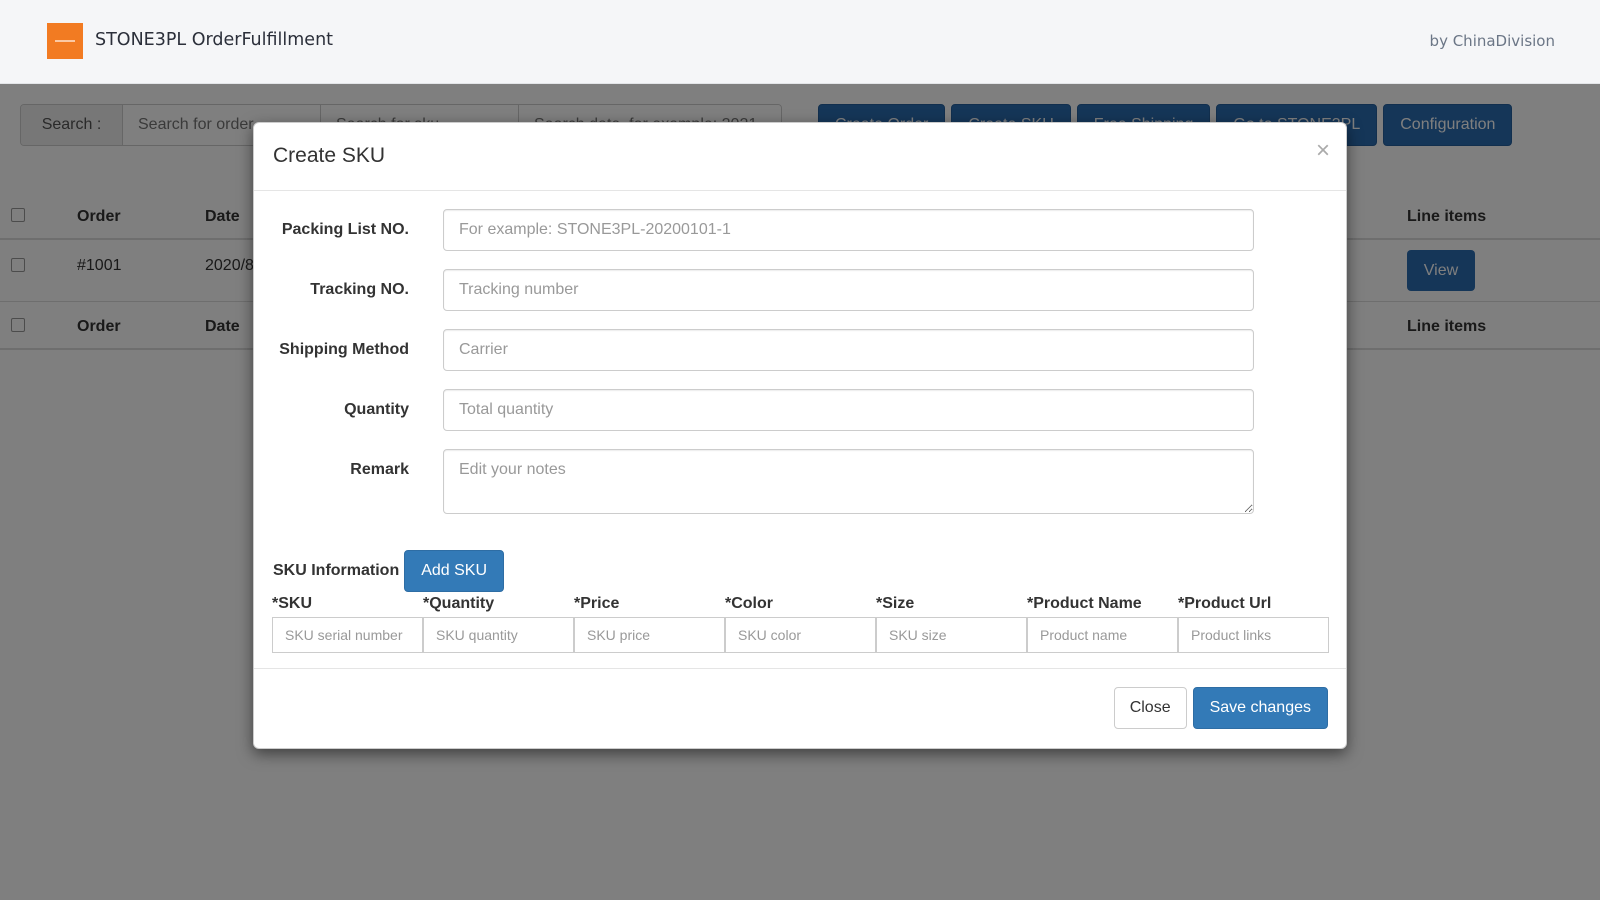 Image resolution: width=1600 pixels, height=900 pixels. Describe the element at coordinates (344, 349) in the screenshot. I see `shipping-method-label: Shipping Method` at that location.